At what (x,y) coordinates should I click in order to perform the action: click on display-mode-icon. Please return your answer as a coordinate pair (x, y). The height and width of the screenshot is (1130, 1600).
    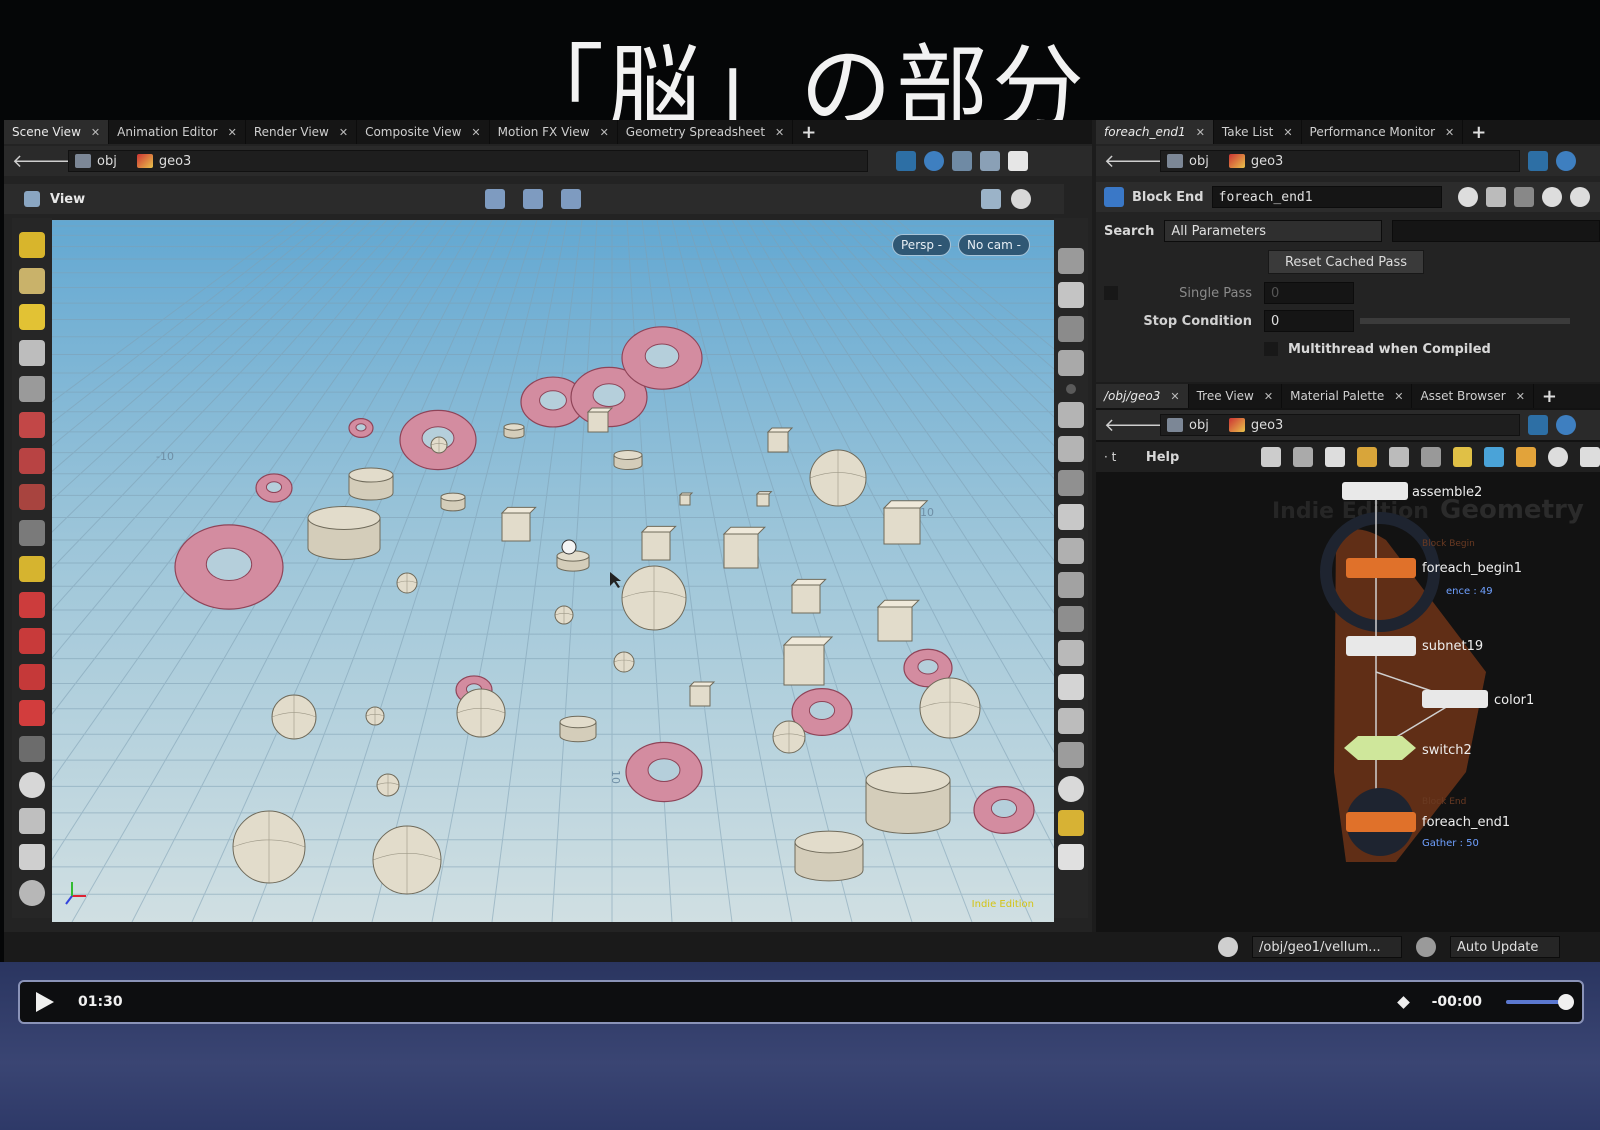
    Looking at the image, I should click on (1071, 261).